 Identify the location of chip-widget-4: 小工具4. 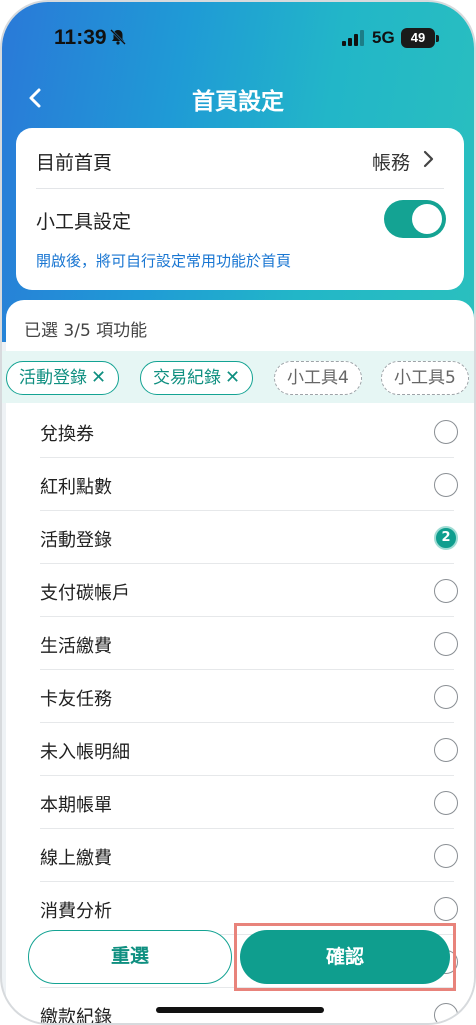
(318, 378).